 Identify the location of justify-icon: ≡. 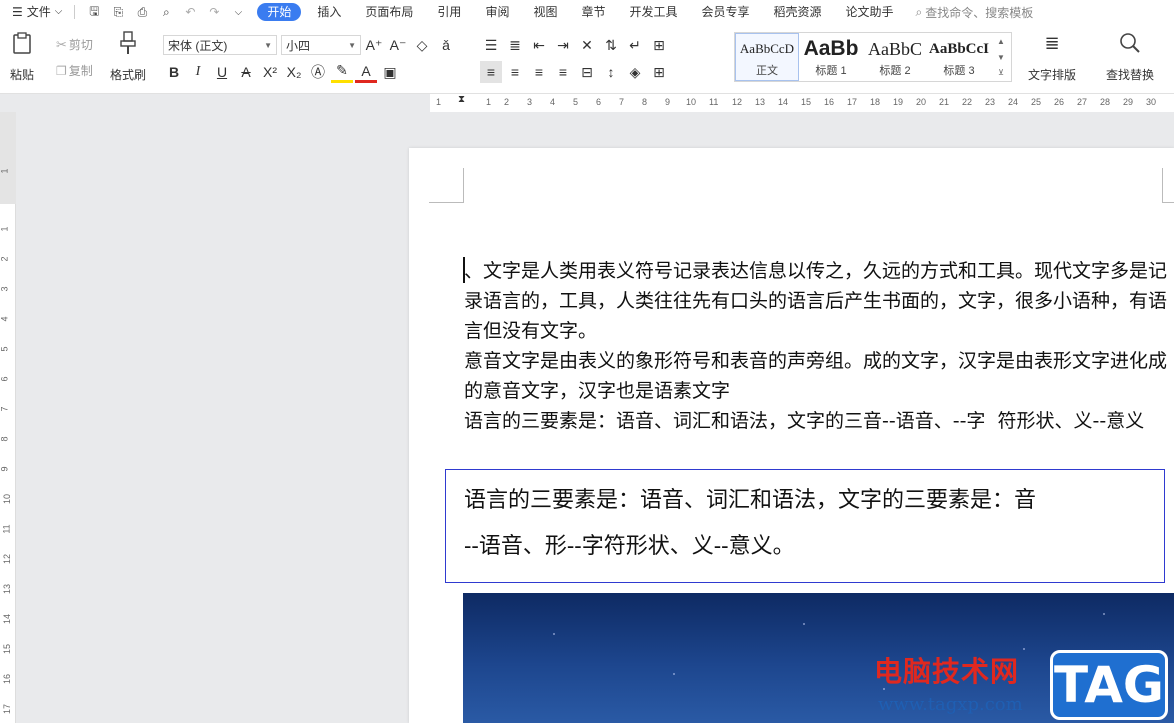
(563, 72).